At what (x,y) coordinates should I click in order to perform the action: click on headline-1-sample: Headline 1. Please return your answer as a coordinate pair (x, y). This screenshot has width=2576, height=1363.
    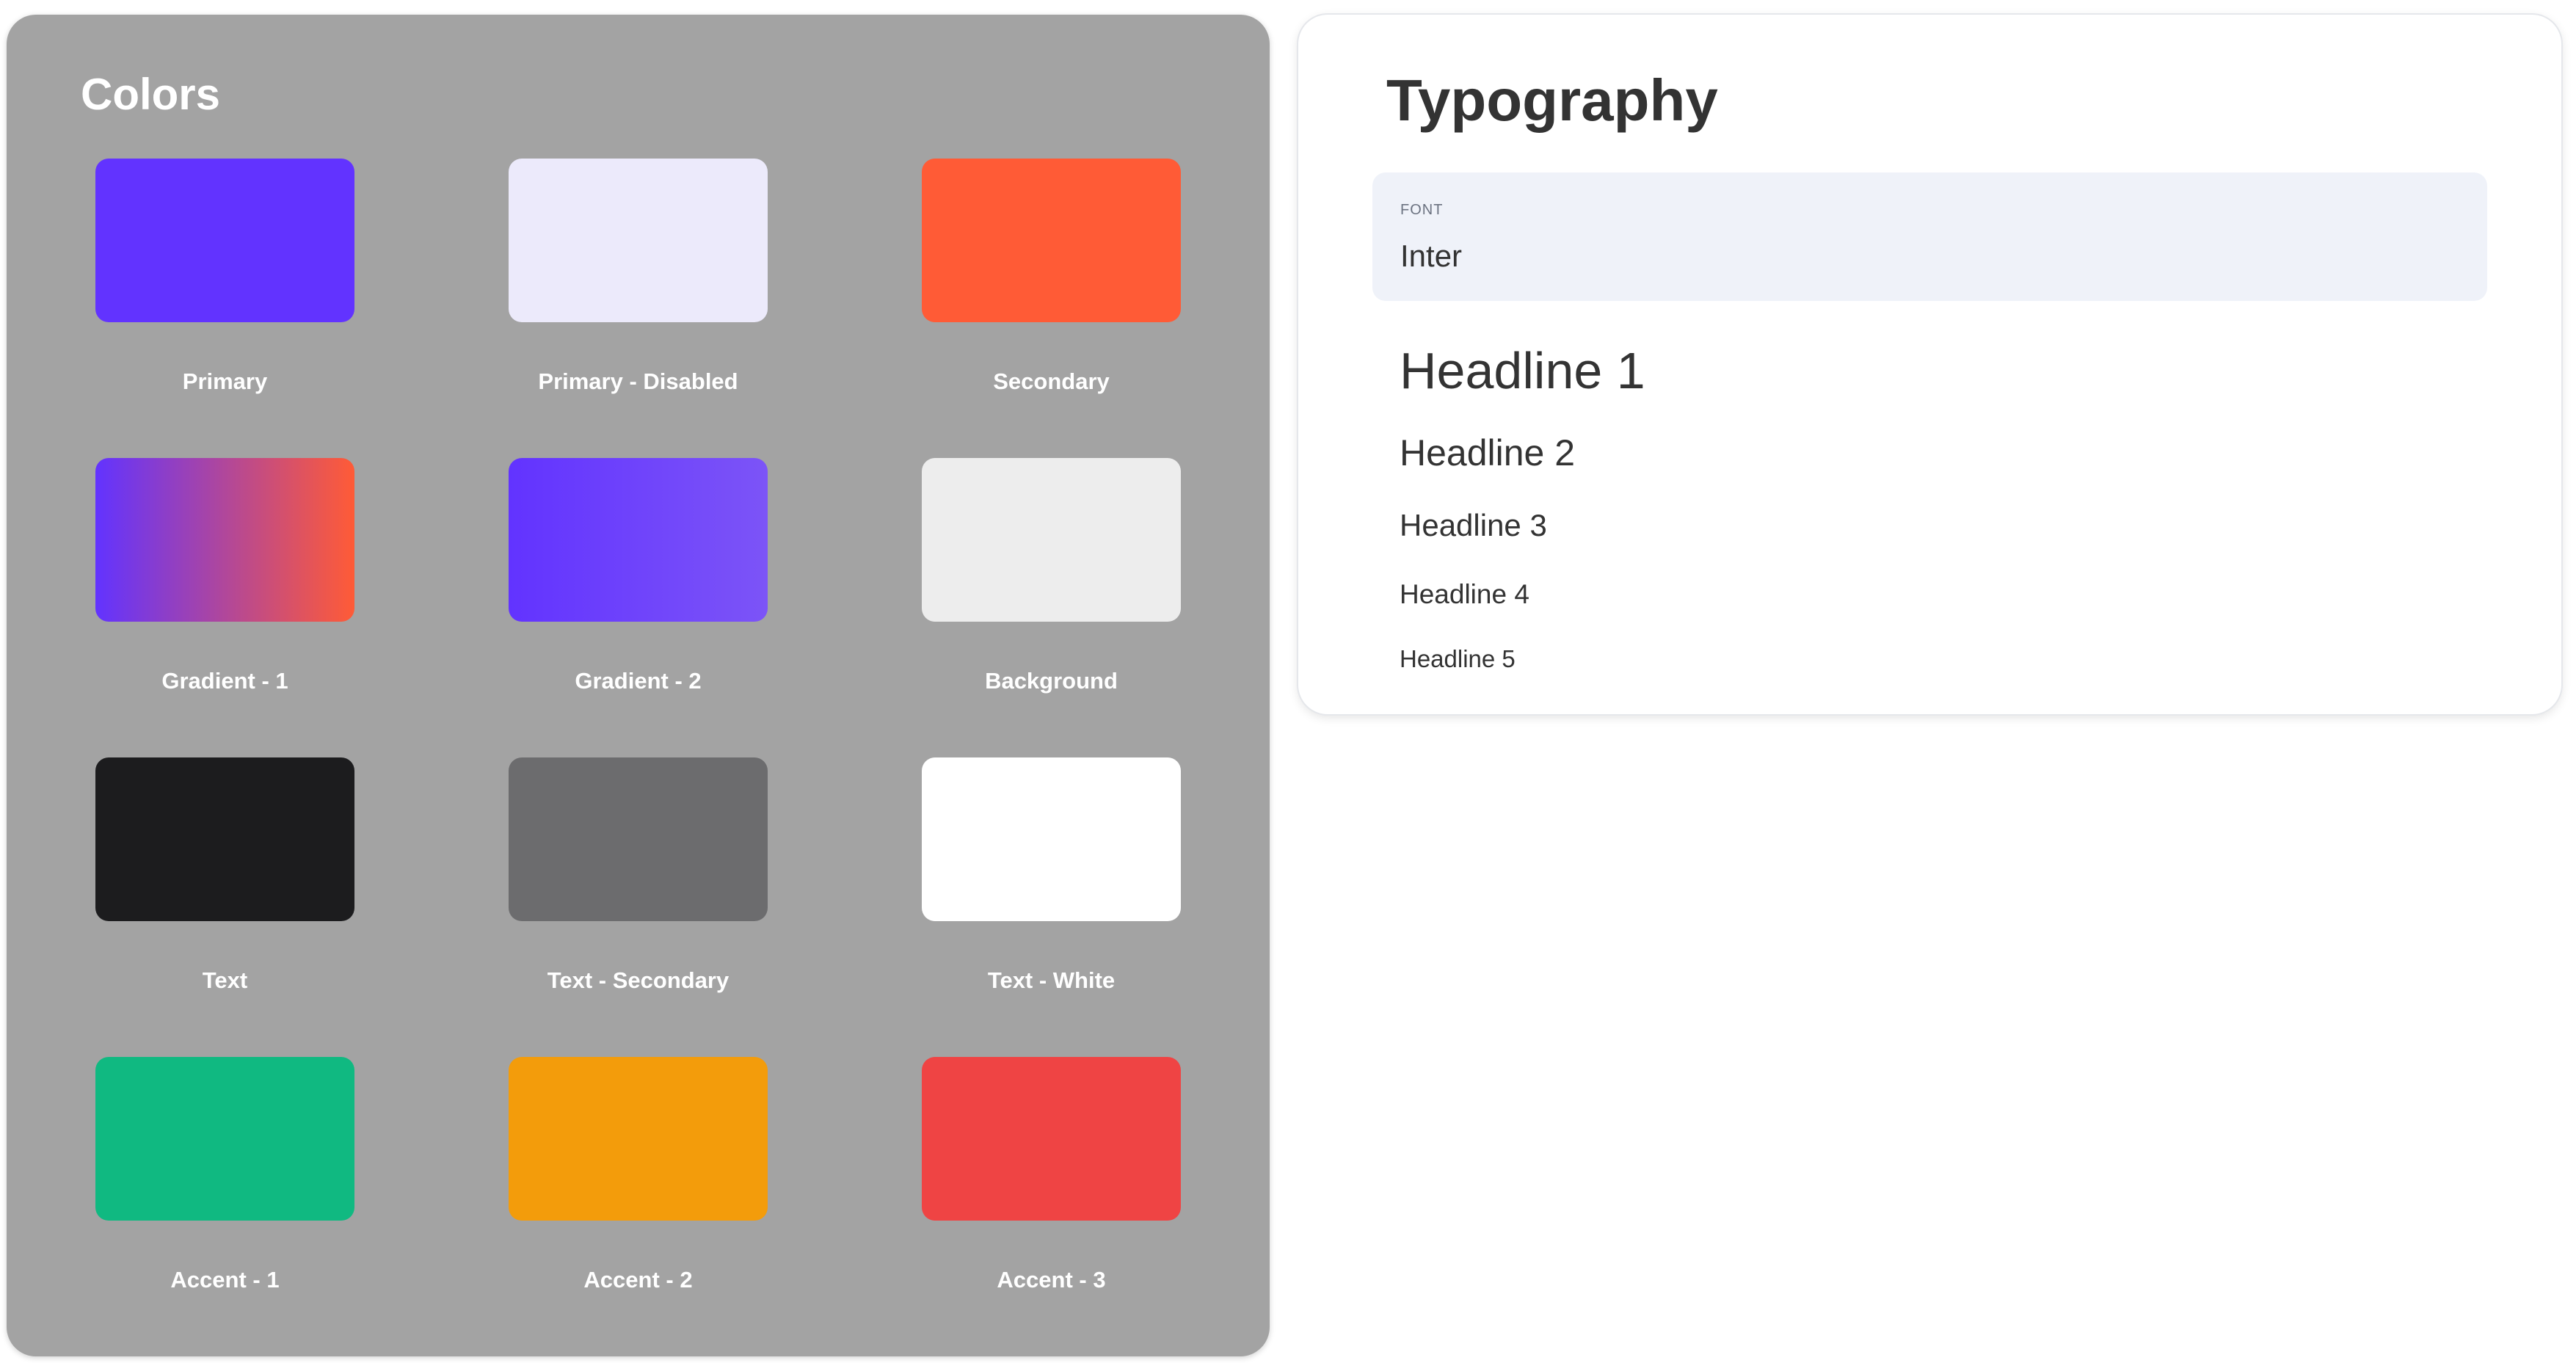
    Looking at the image, I should click on (1522, 370).